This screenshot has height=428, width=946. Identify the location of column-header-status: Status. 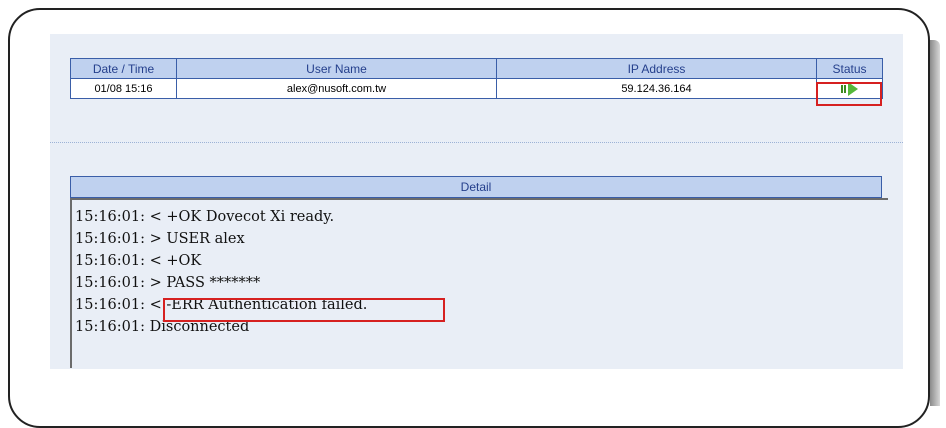
(849, 68).